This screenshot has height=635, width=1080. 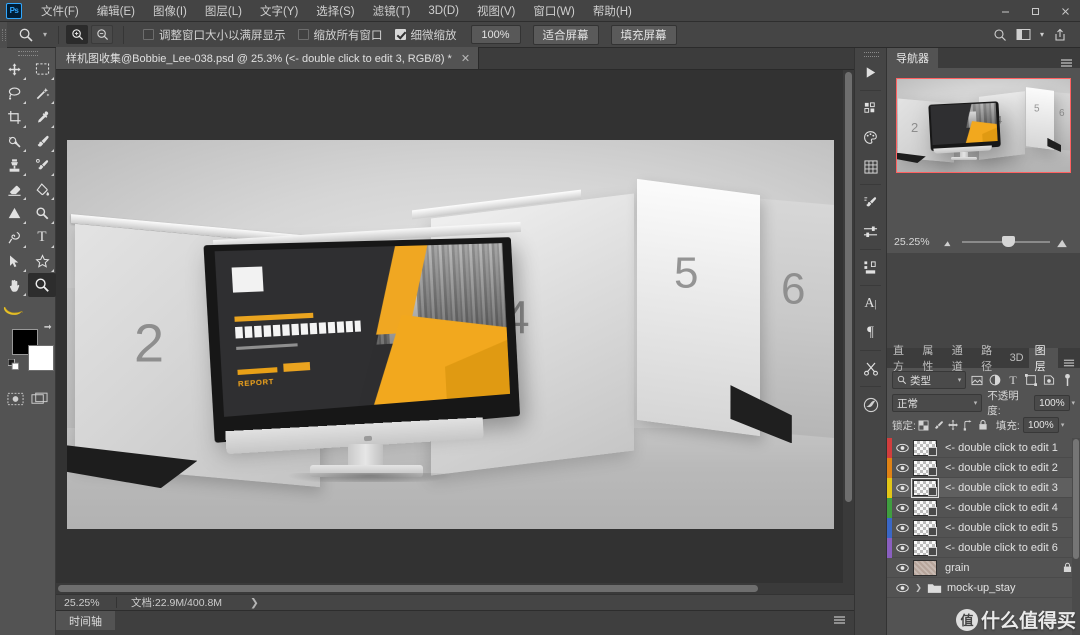 What do you see at coordinates (223, 11) in the screenshot?
I see `menu-layer: 图层(L)` at bounding box center [223, 11].